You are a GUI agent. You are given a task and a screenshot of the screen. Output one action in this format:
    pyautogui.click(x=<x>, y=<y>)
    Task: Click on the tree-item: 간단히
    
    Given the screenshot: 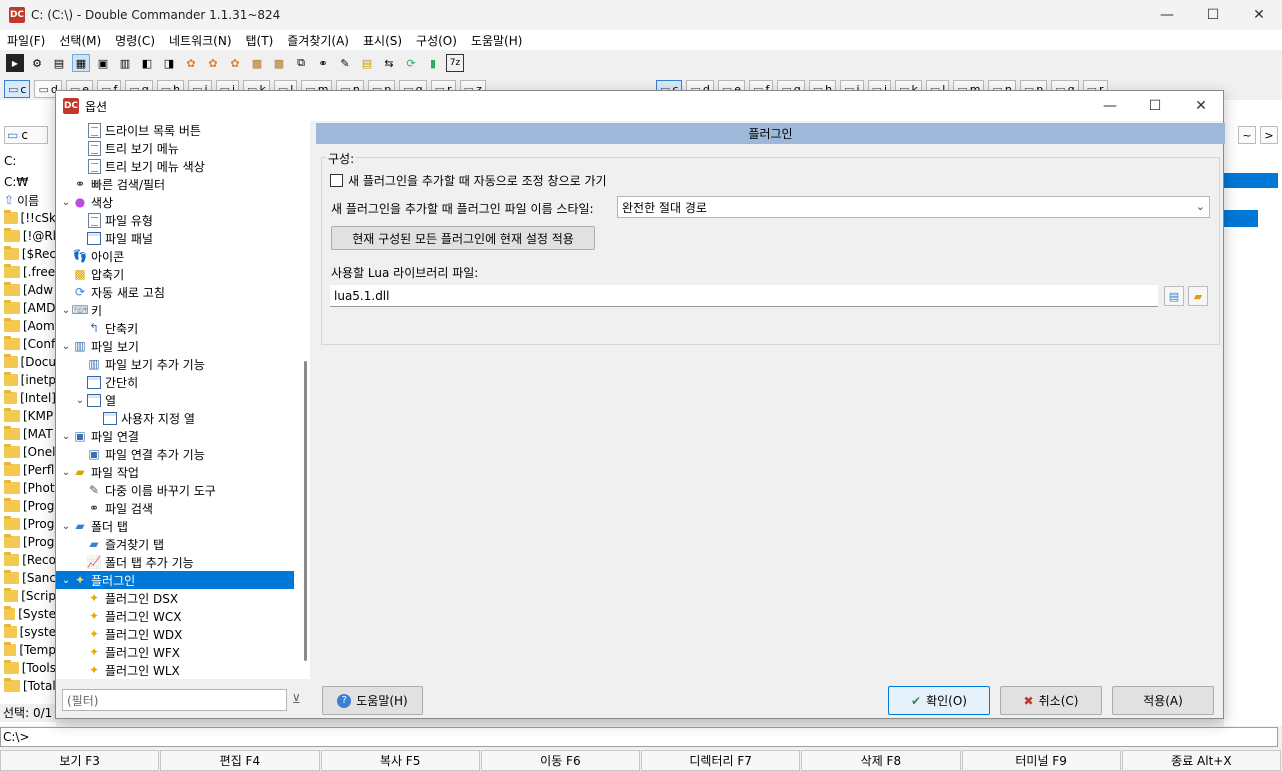 What is the action you would take?
    pyautogui.click(x=97, y=382)
    